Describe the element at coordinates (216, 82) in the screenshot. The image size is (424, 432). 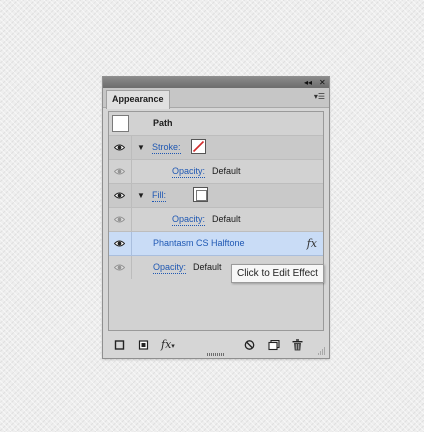
I see `panel-titlebar: ◂◂ ✕` at that location.